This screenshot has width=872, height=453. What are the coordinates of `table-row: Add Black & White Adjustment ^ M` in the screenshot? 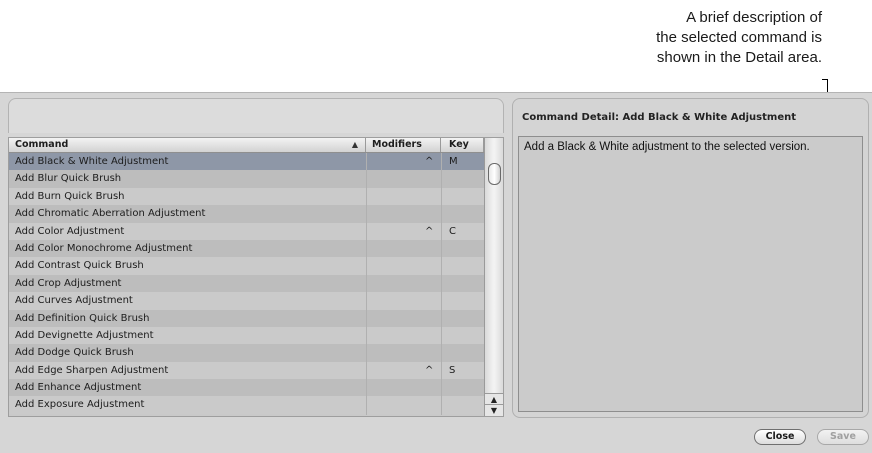 It's located at (246, 162).